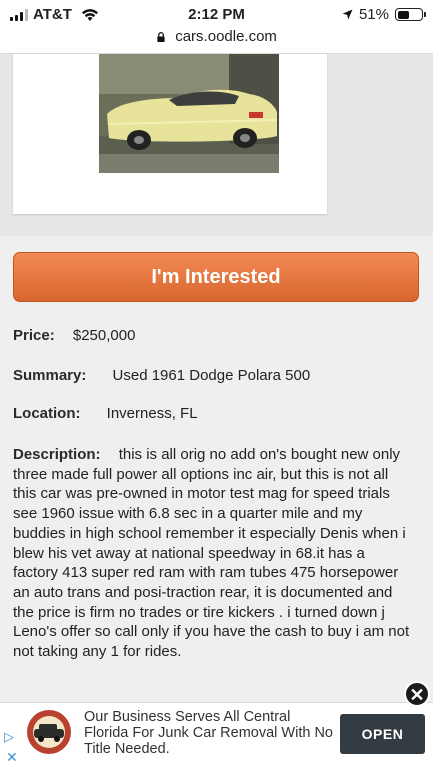 The width and height of the screenshot is (433, 768). I want to click on ad-logo, so click(49, 732).